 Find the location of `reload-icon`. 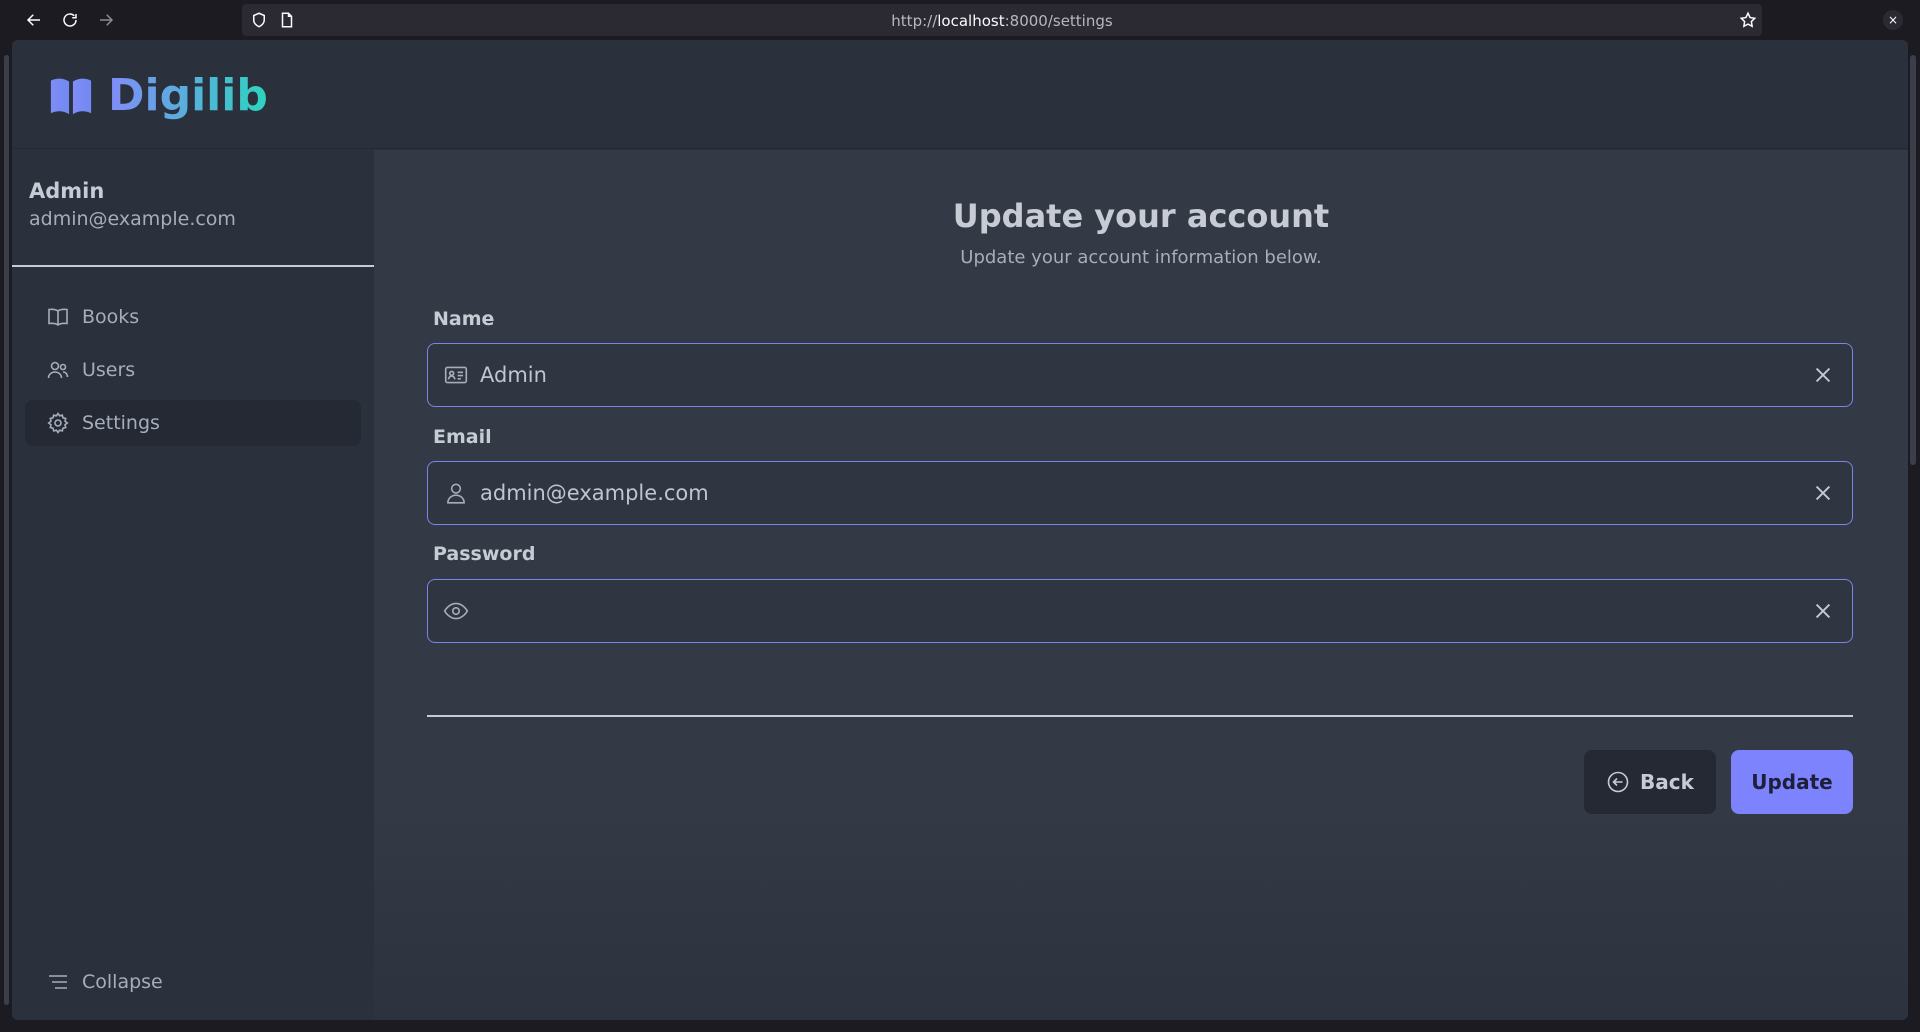

reload-icon is located at coordinates (70, 20).